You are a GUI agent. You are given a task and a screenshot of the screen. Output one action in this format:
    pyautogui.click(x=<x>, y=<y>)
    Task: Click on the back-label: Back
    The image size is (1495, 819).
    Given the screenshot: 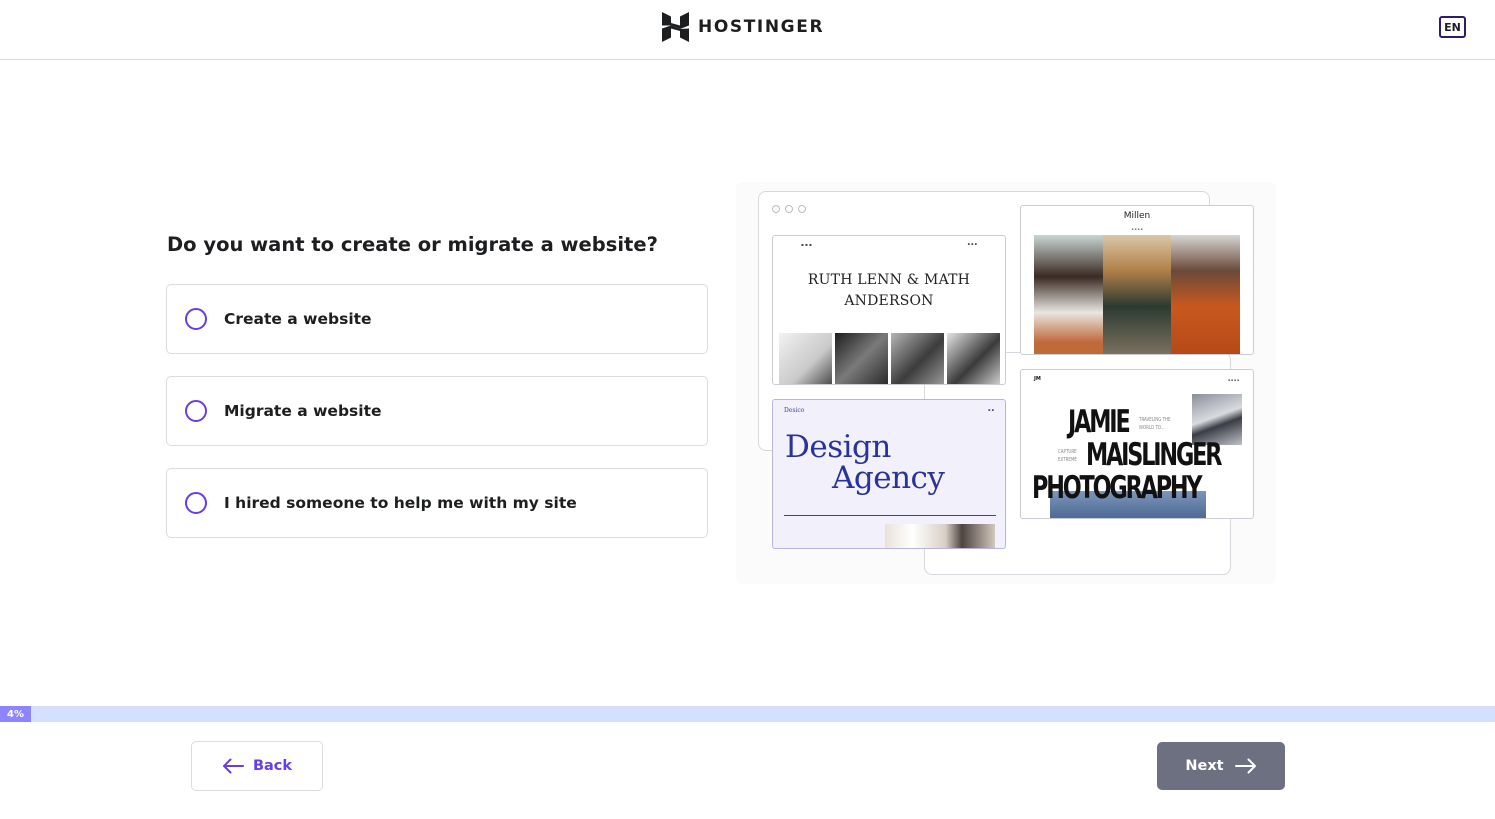 What is the action you would take?
    pyautogui.click(x=272, y=766)
    